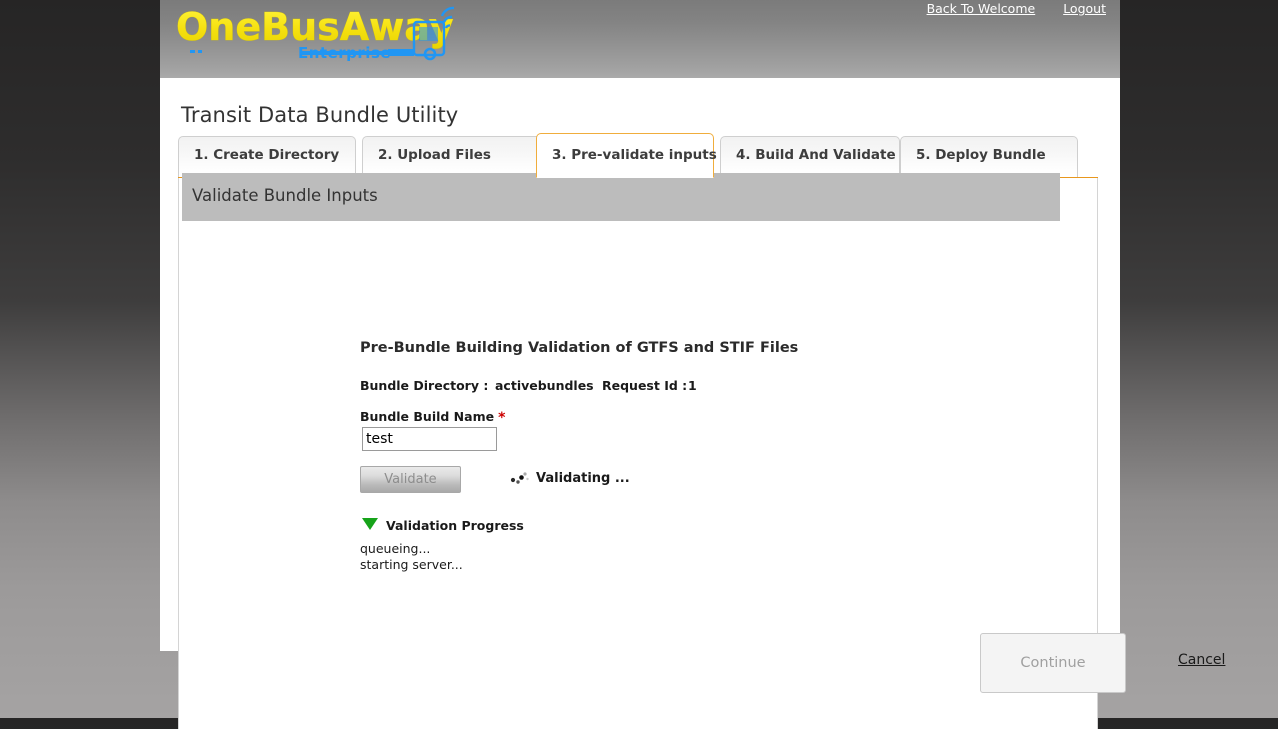 Image resolution: width=1278 pixels, height=729 pixels. Describe the element at coordinates (452, 156) in the screenshot. I see `tab-upload-files: 2. Upload Files` at that location.